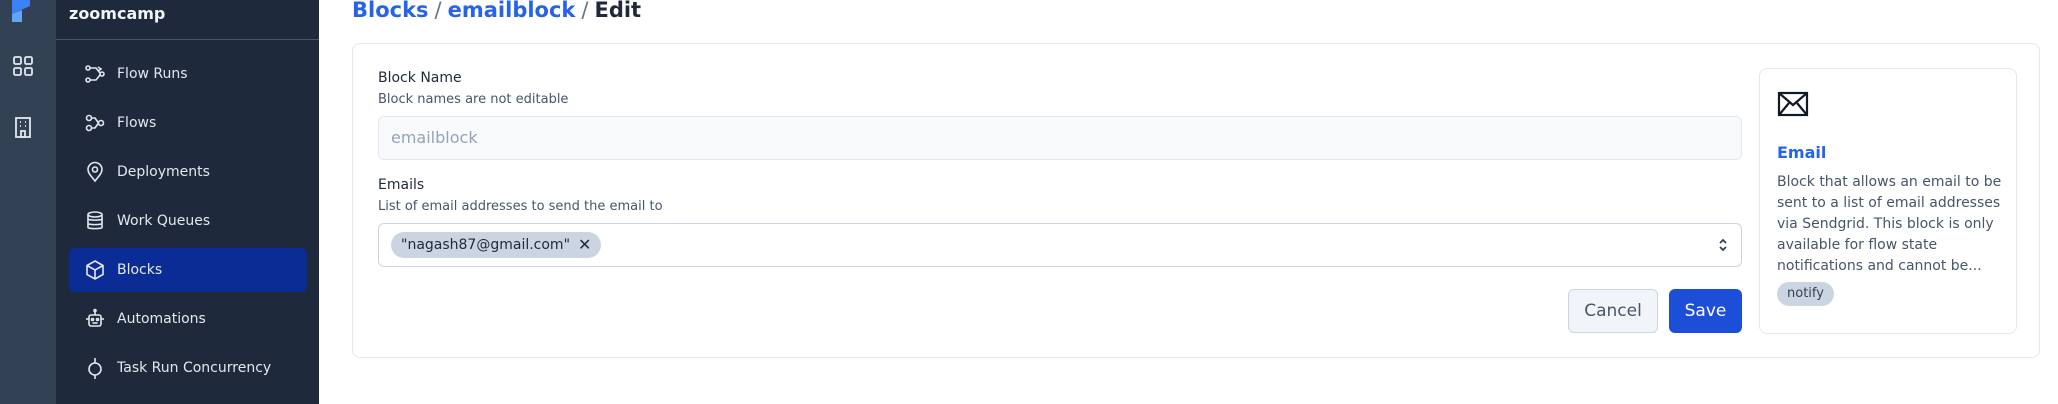 The image size is (2058, 404). Describe the element at coordinates (1793, 104) in the screenshot. I see `envelope-icon` at that location.